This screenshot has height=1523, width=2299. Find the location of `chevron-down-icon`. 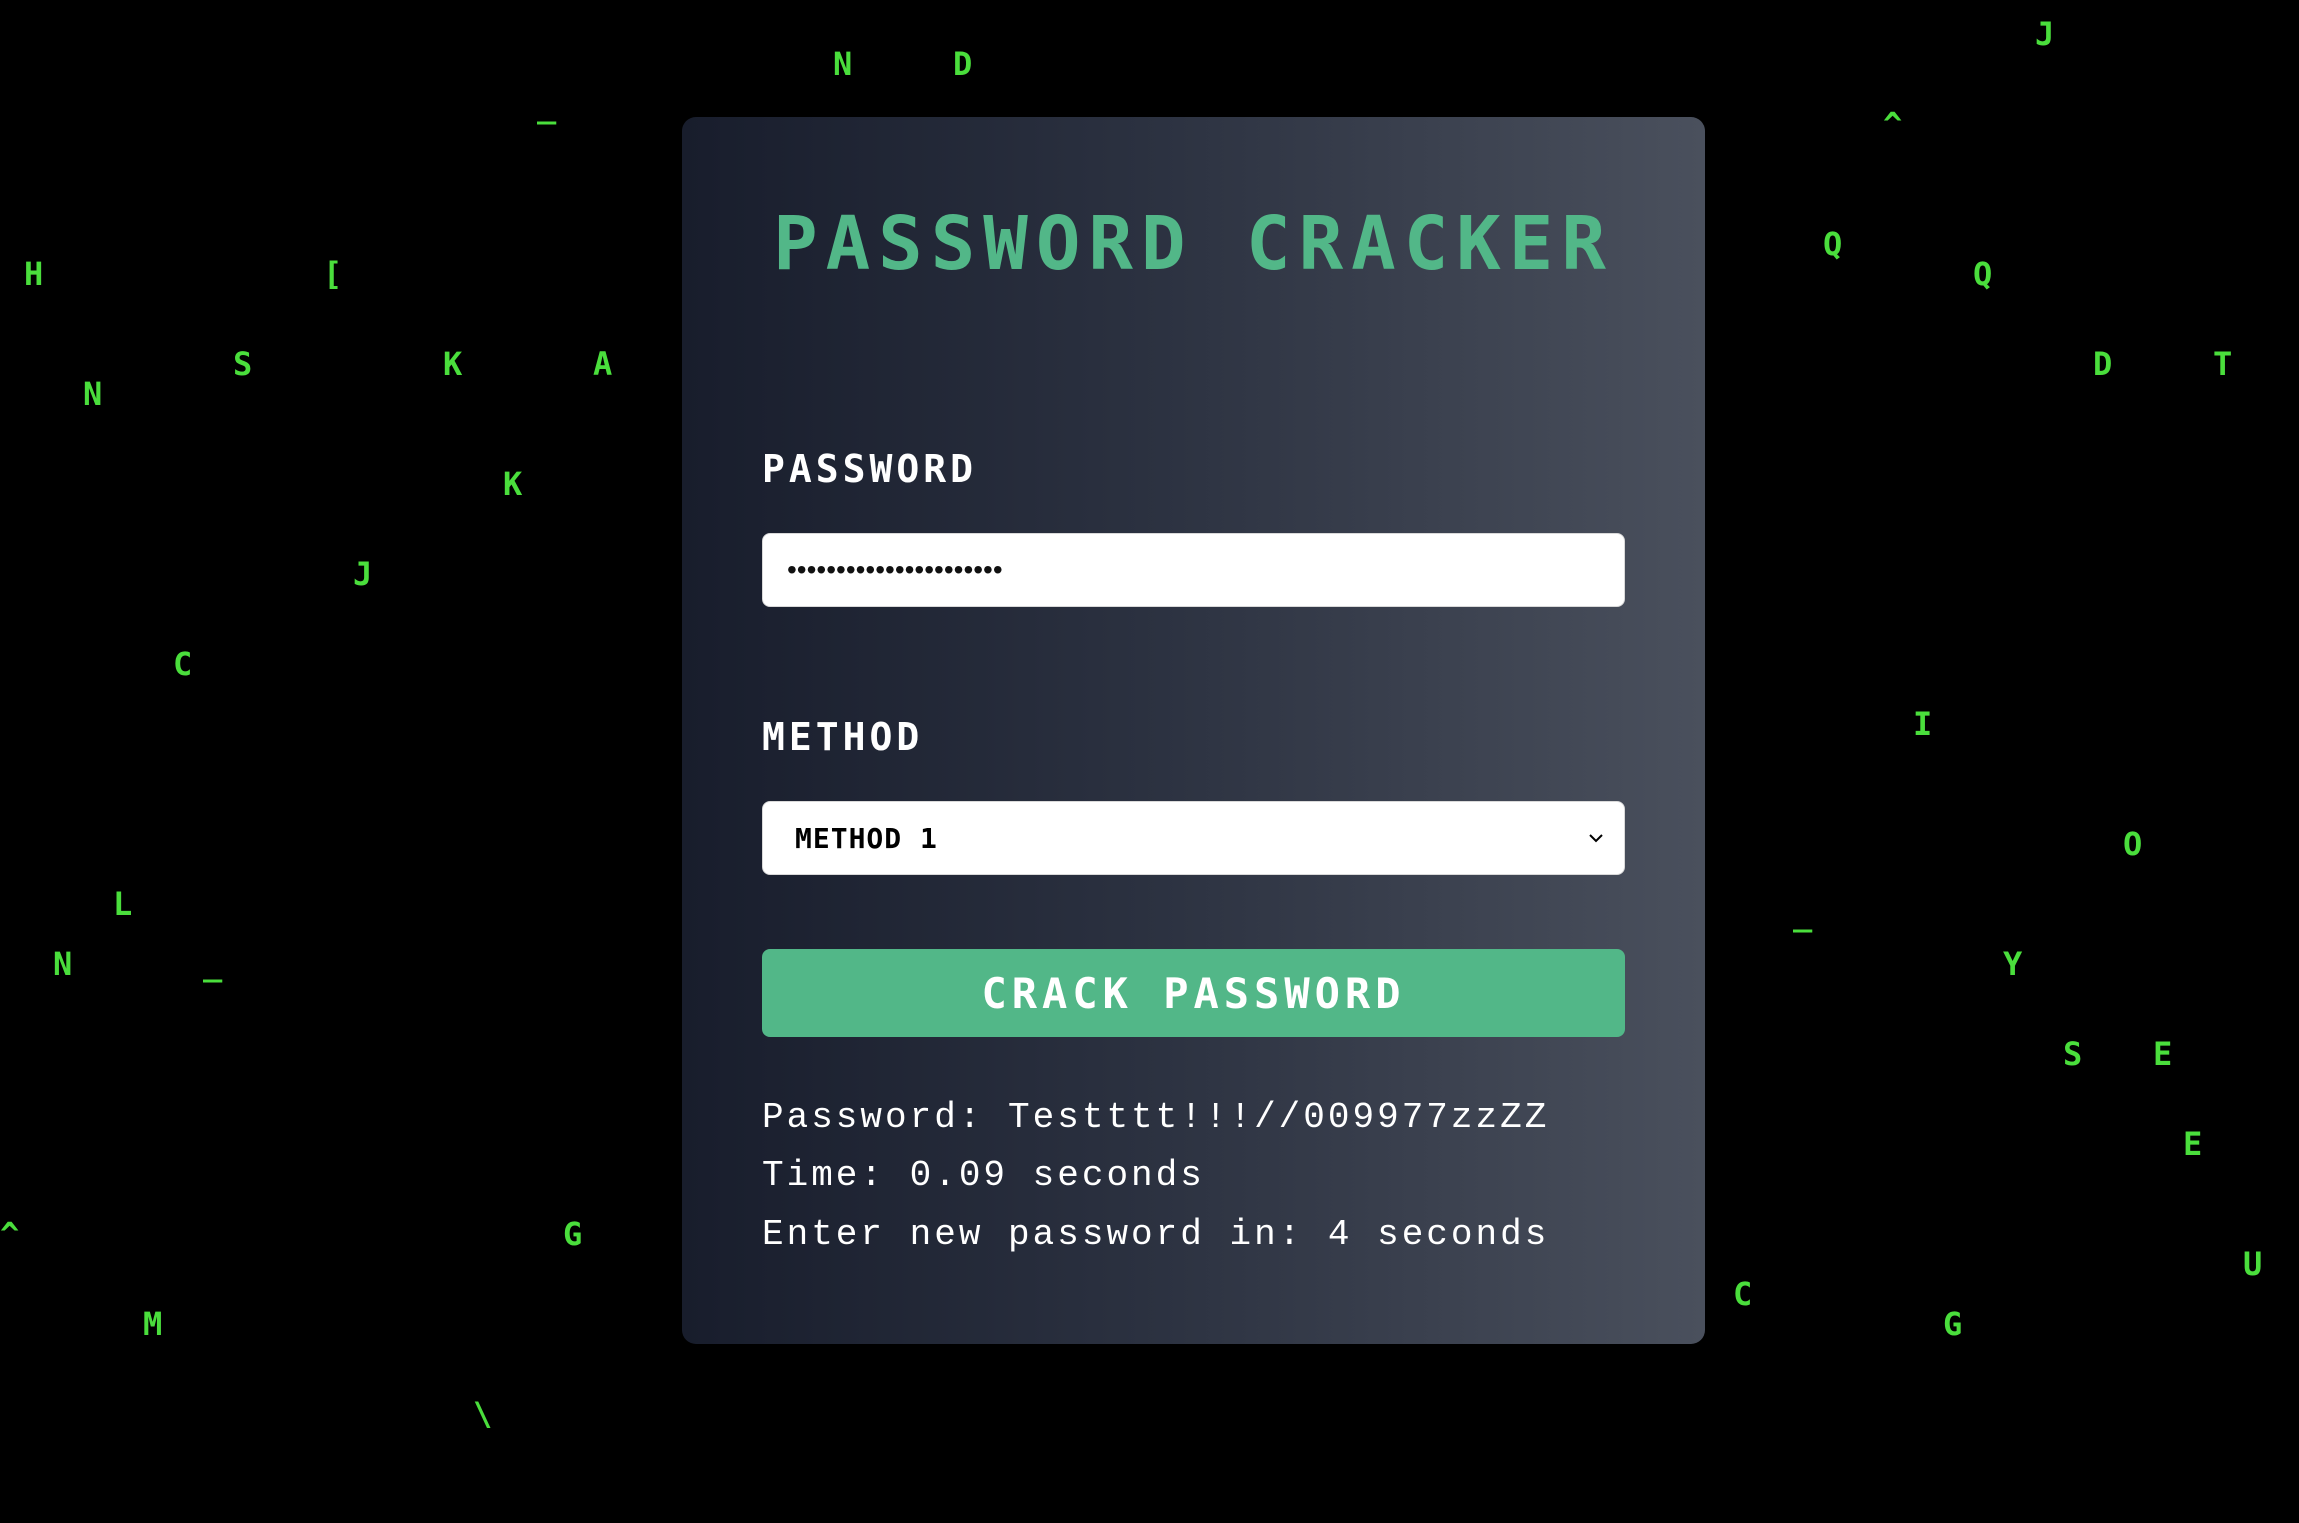

chevron-down-icon is located at coordinates (1596, 838).